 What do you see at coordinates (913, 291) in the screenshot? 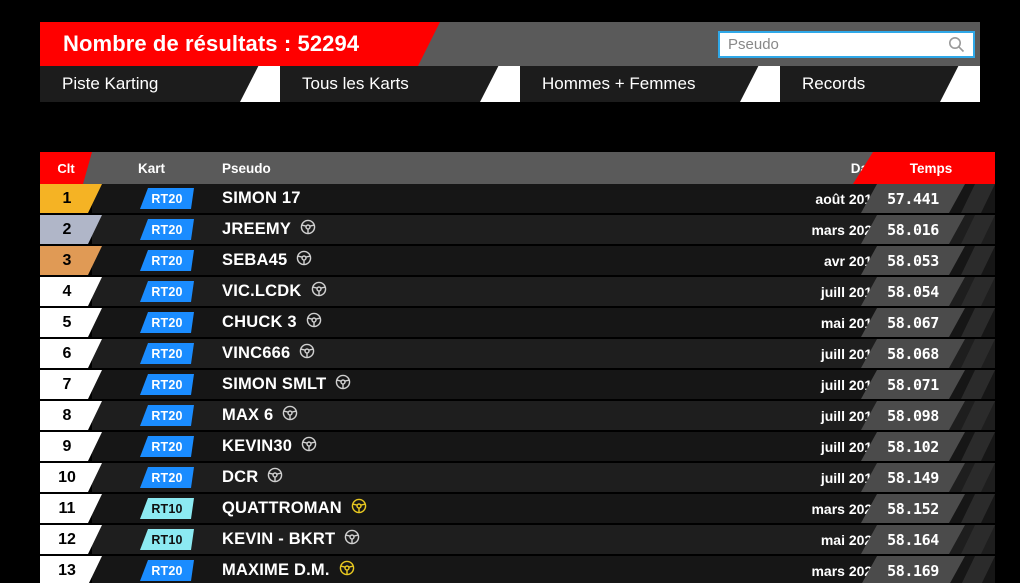
I see `time-slab: 58.054` at bounding box center [913, 291].